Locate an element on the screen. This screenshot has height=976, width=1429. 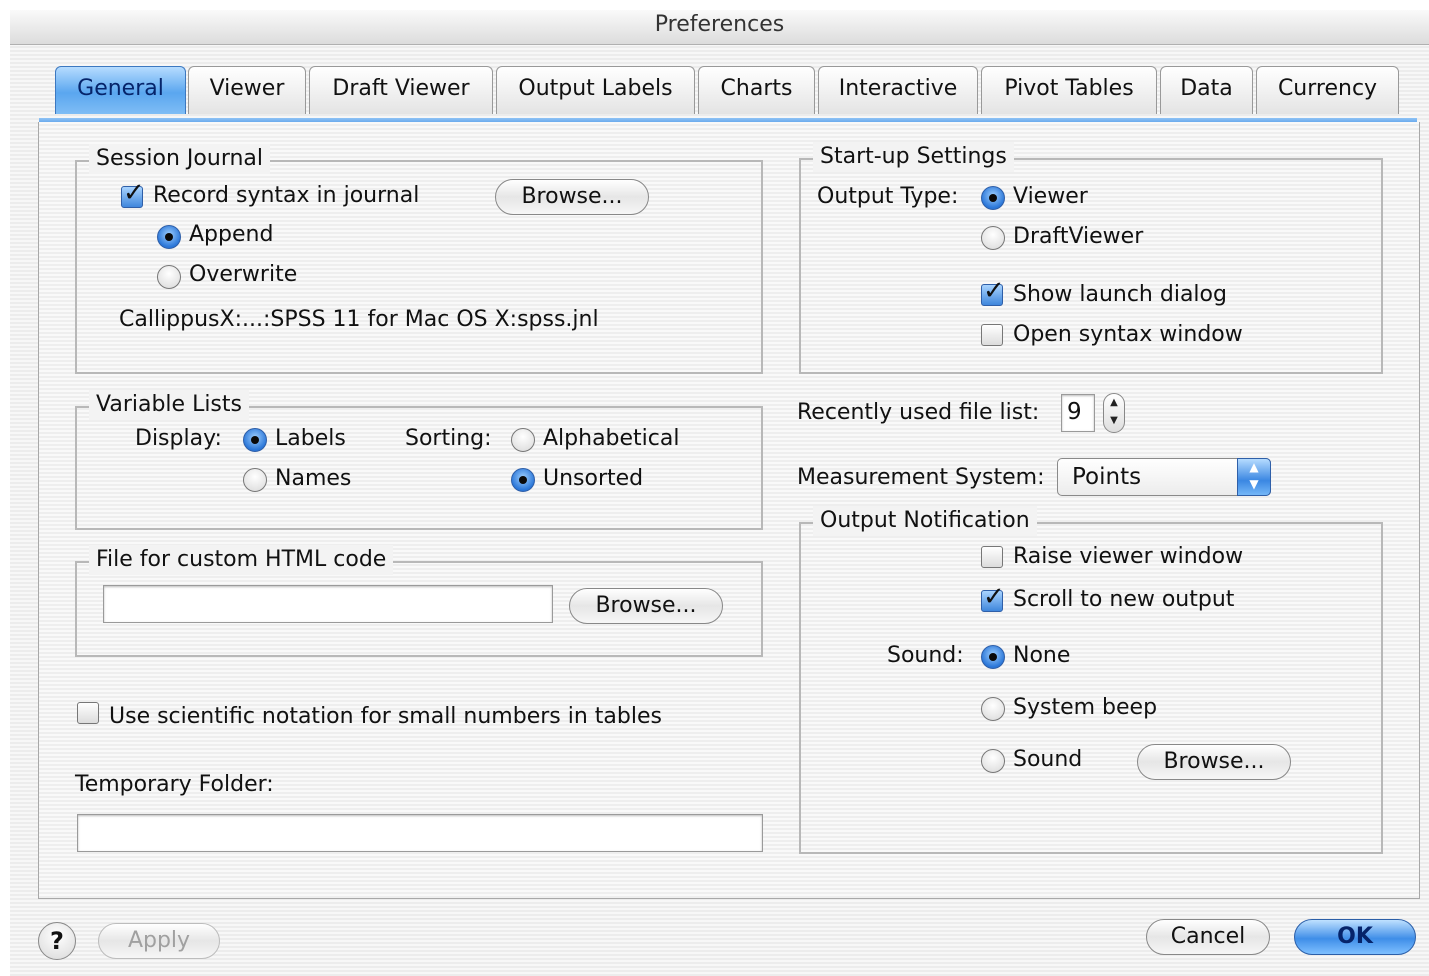
session-journal-legend: Session Journal is located at coordinates (180, 159).